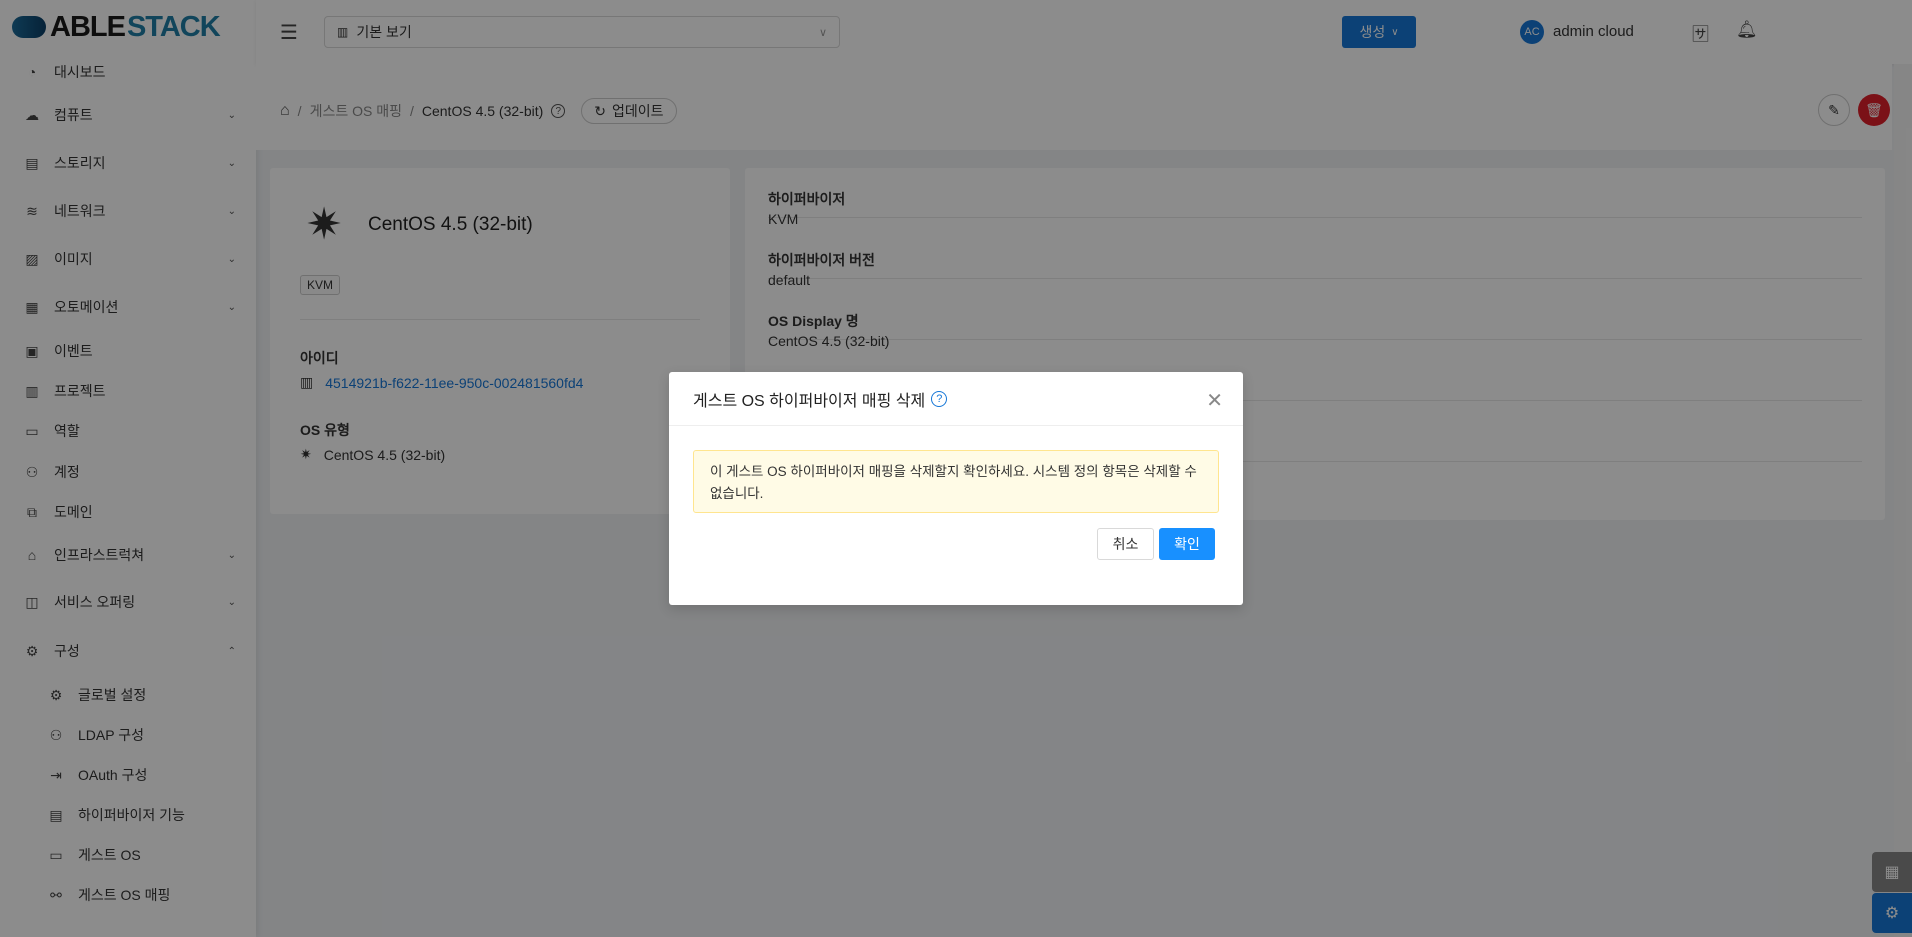 This screenshot has width=1912, height=937. What do you see at coordinates (1125, 544) in the screenshot?
I see `cancel-button: 취소` at bounding box center [1125, 544].